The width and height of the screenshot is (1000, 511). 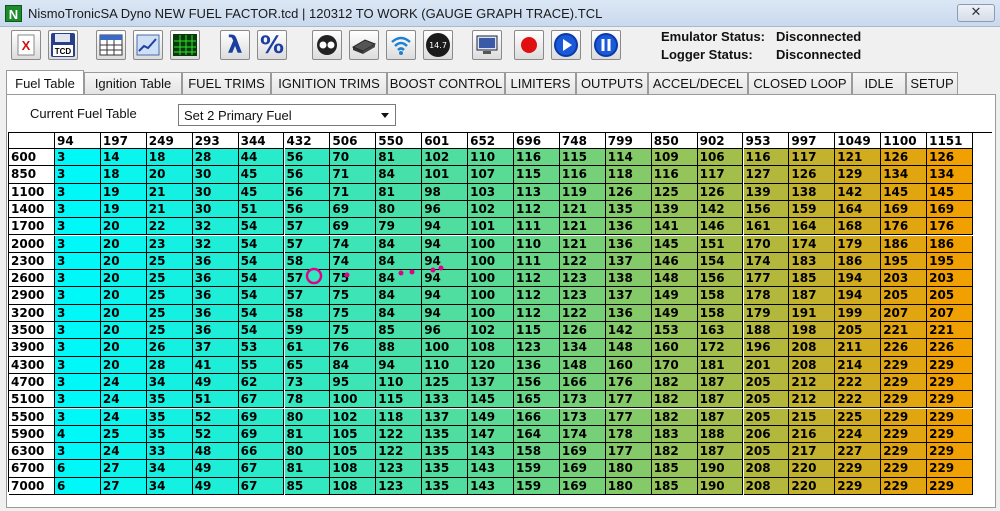 I want to click on fuel-cell: 70, so click(x=353, y=158).